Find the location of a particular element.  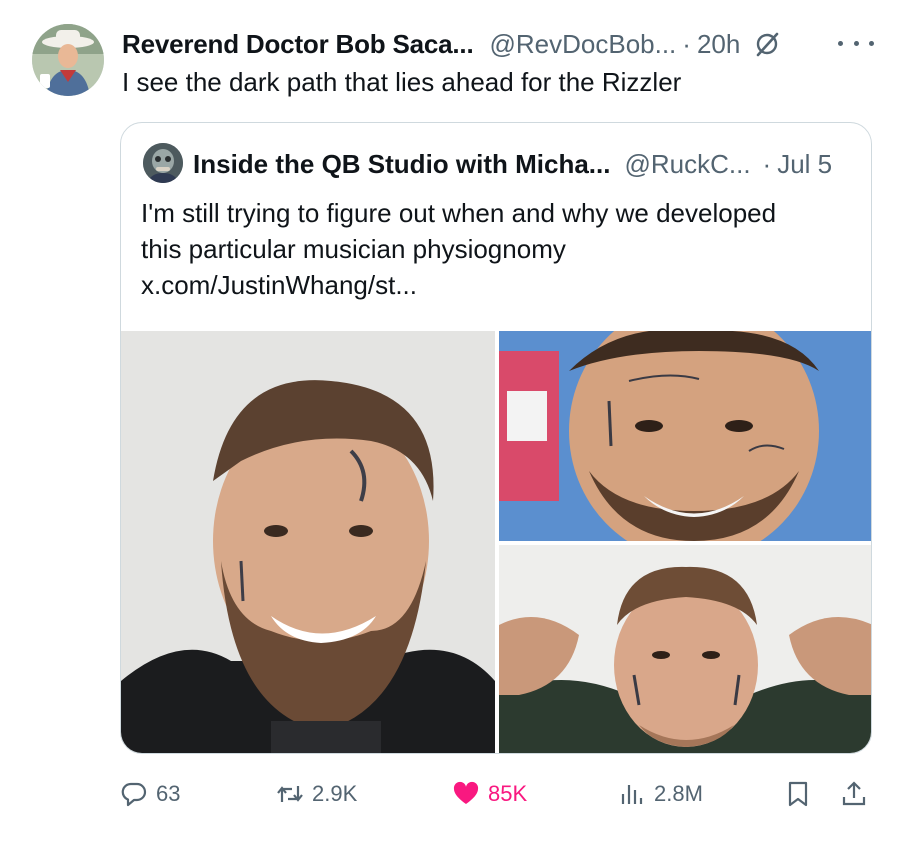

share-button is located at coordinates (854, 794).